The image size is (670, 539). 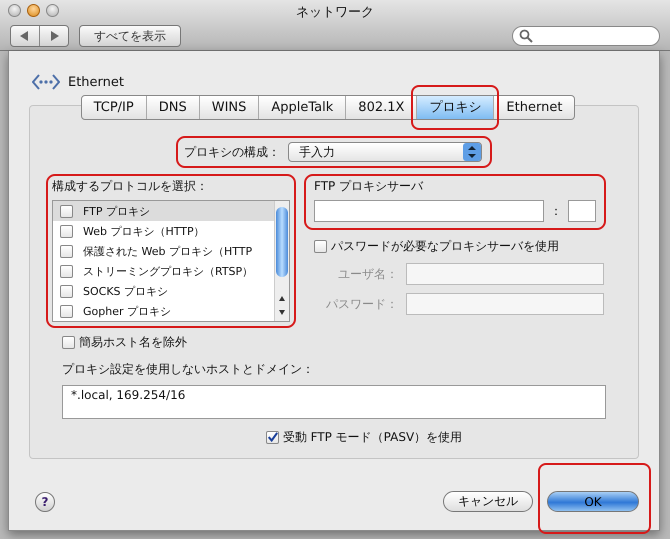 I want to click on protocols-label: 構成するプロトコルを選択：, so click(x=130, y=186).